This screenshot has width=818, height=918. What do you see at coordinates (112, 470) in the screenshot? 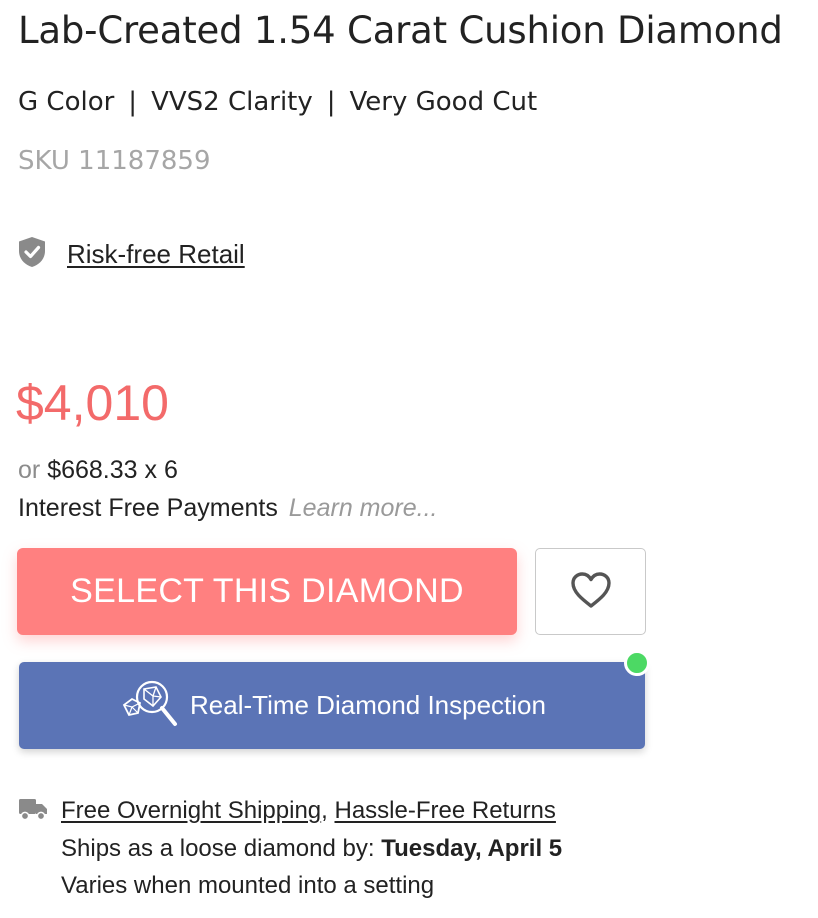
I see `installment-amount: $668.33 x 6` at bounding box center [112, 470].